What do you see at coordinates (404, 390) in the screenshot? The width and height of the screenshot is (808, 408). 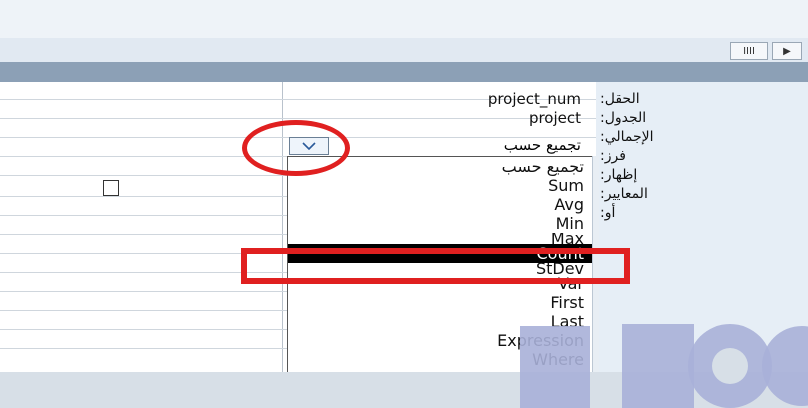 I see `bottom-band` at bounding box center [404, 390].